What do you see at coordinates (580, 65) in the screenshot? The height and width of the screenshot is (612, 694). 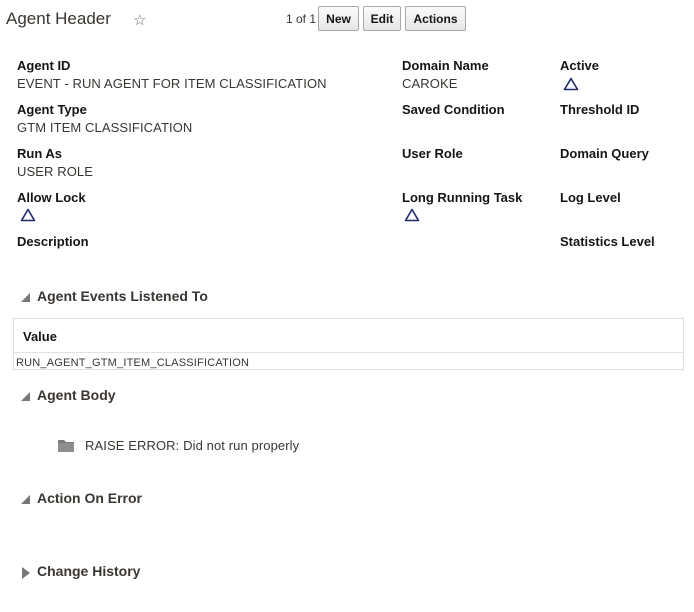 I see `active-label: Active` at bounding box center [580, 65].